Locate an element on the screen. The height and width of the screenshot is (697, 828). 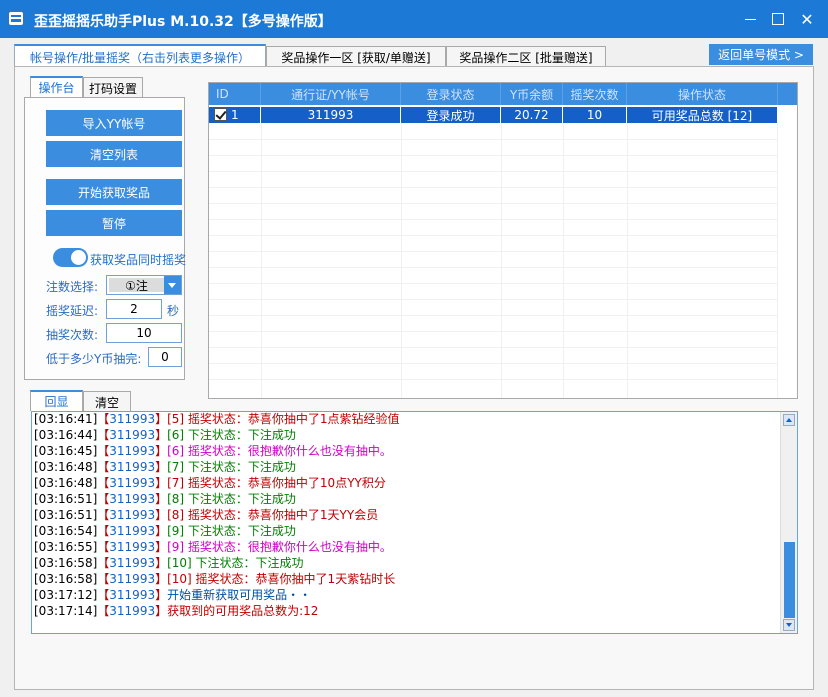
log-time: [03:17:14] is located at coordinates (66, 611).